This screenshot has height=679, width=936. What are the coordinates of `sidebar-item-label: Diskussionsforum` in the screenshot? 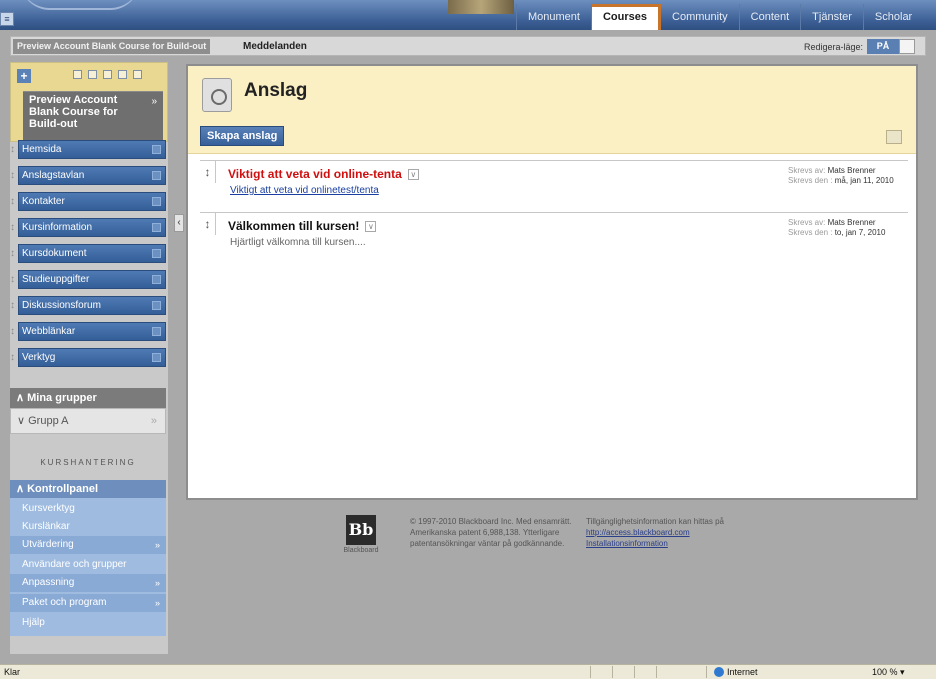 It's located at (61, 305).